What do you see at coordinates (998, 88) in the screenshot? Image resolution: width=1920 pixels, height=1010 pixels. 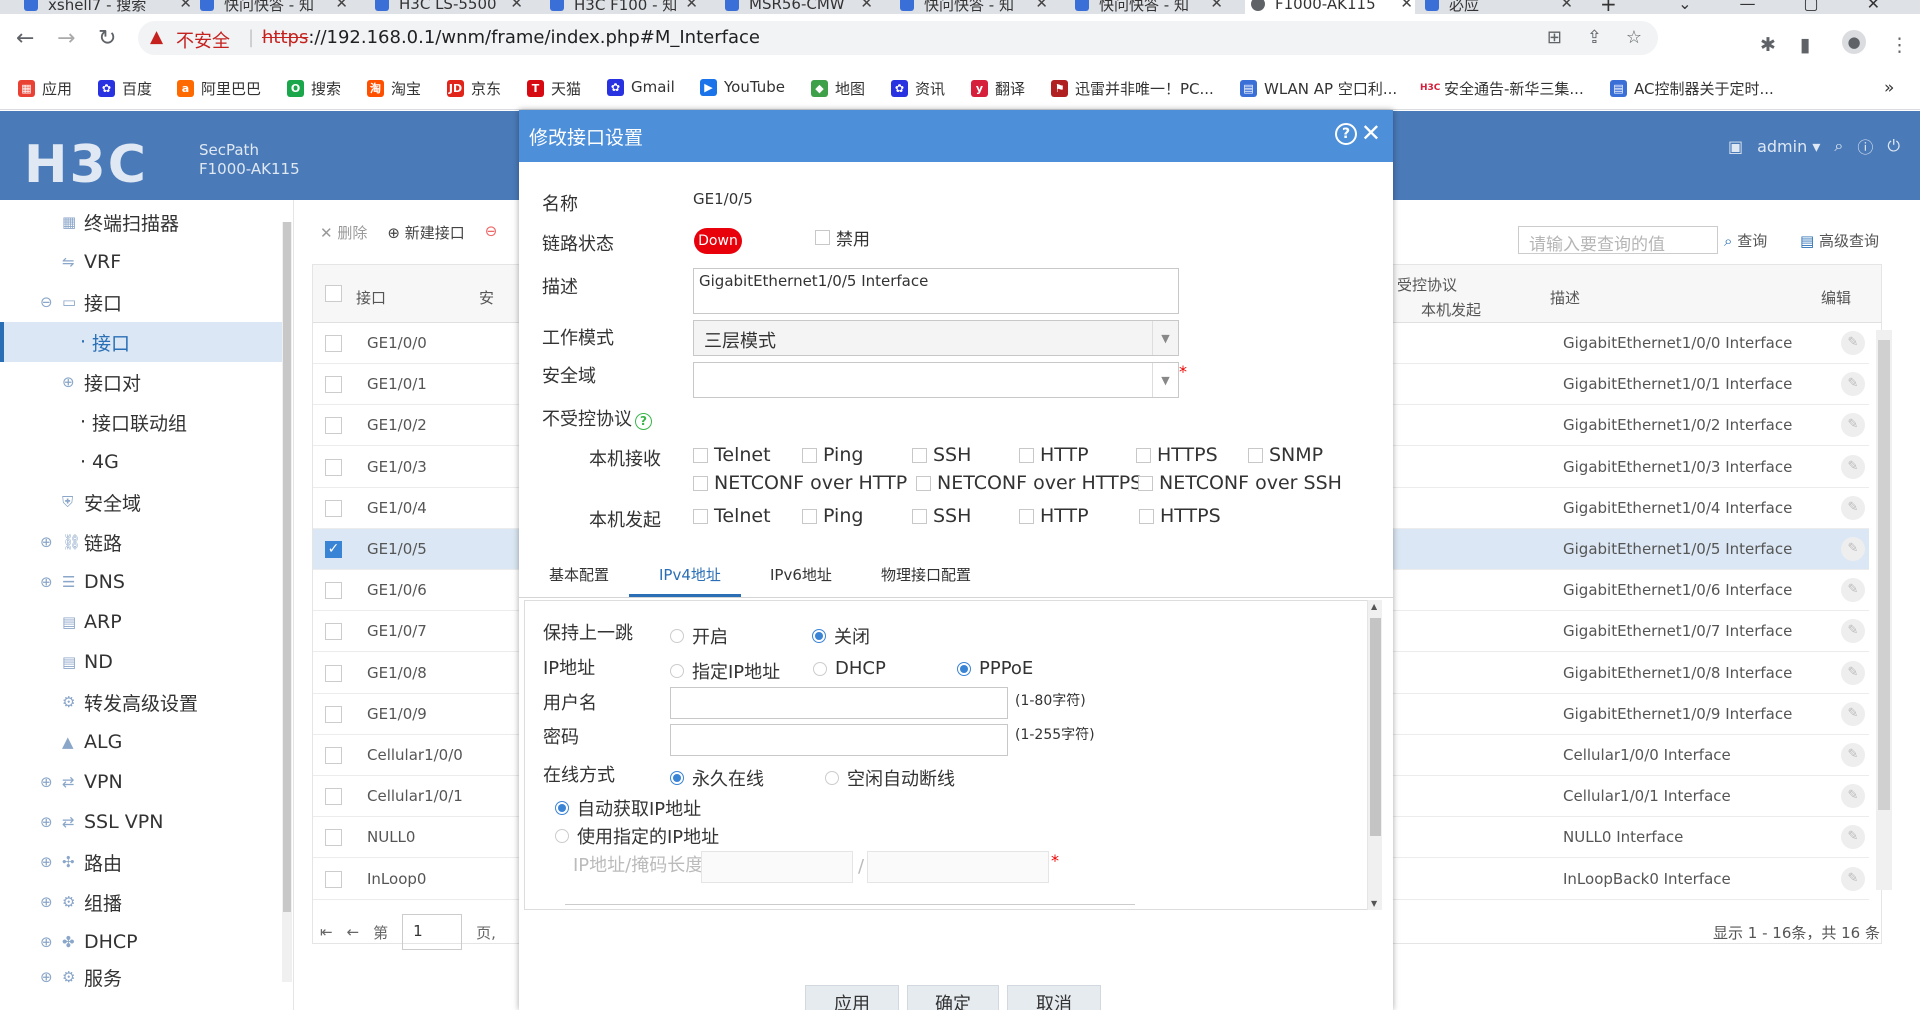 I see `bookmark-item: y 翻译` at bounding box center [998, 88].